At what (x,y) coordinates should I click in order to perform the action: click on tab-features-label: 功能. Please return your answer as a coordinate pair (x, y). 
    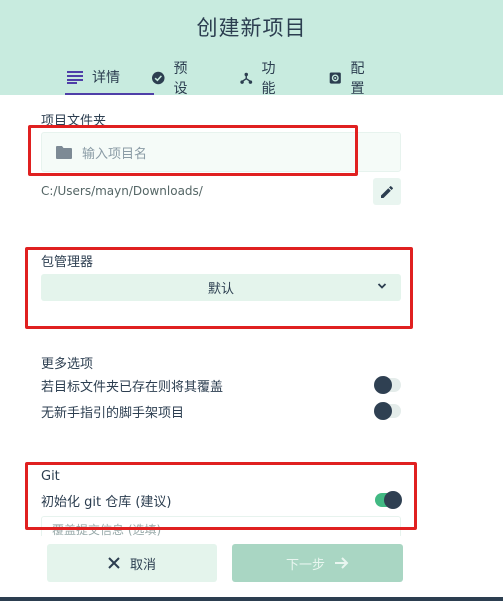
    Looking at the image, I should click on (268, 78).